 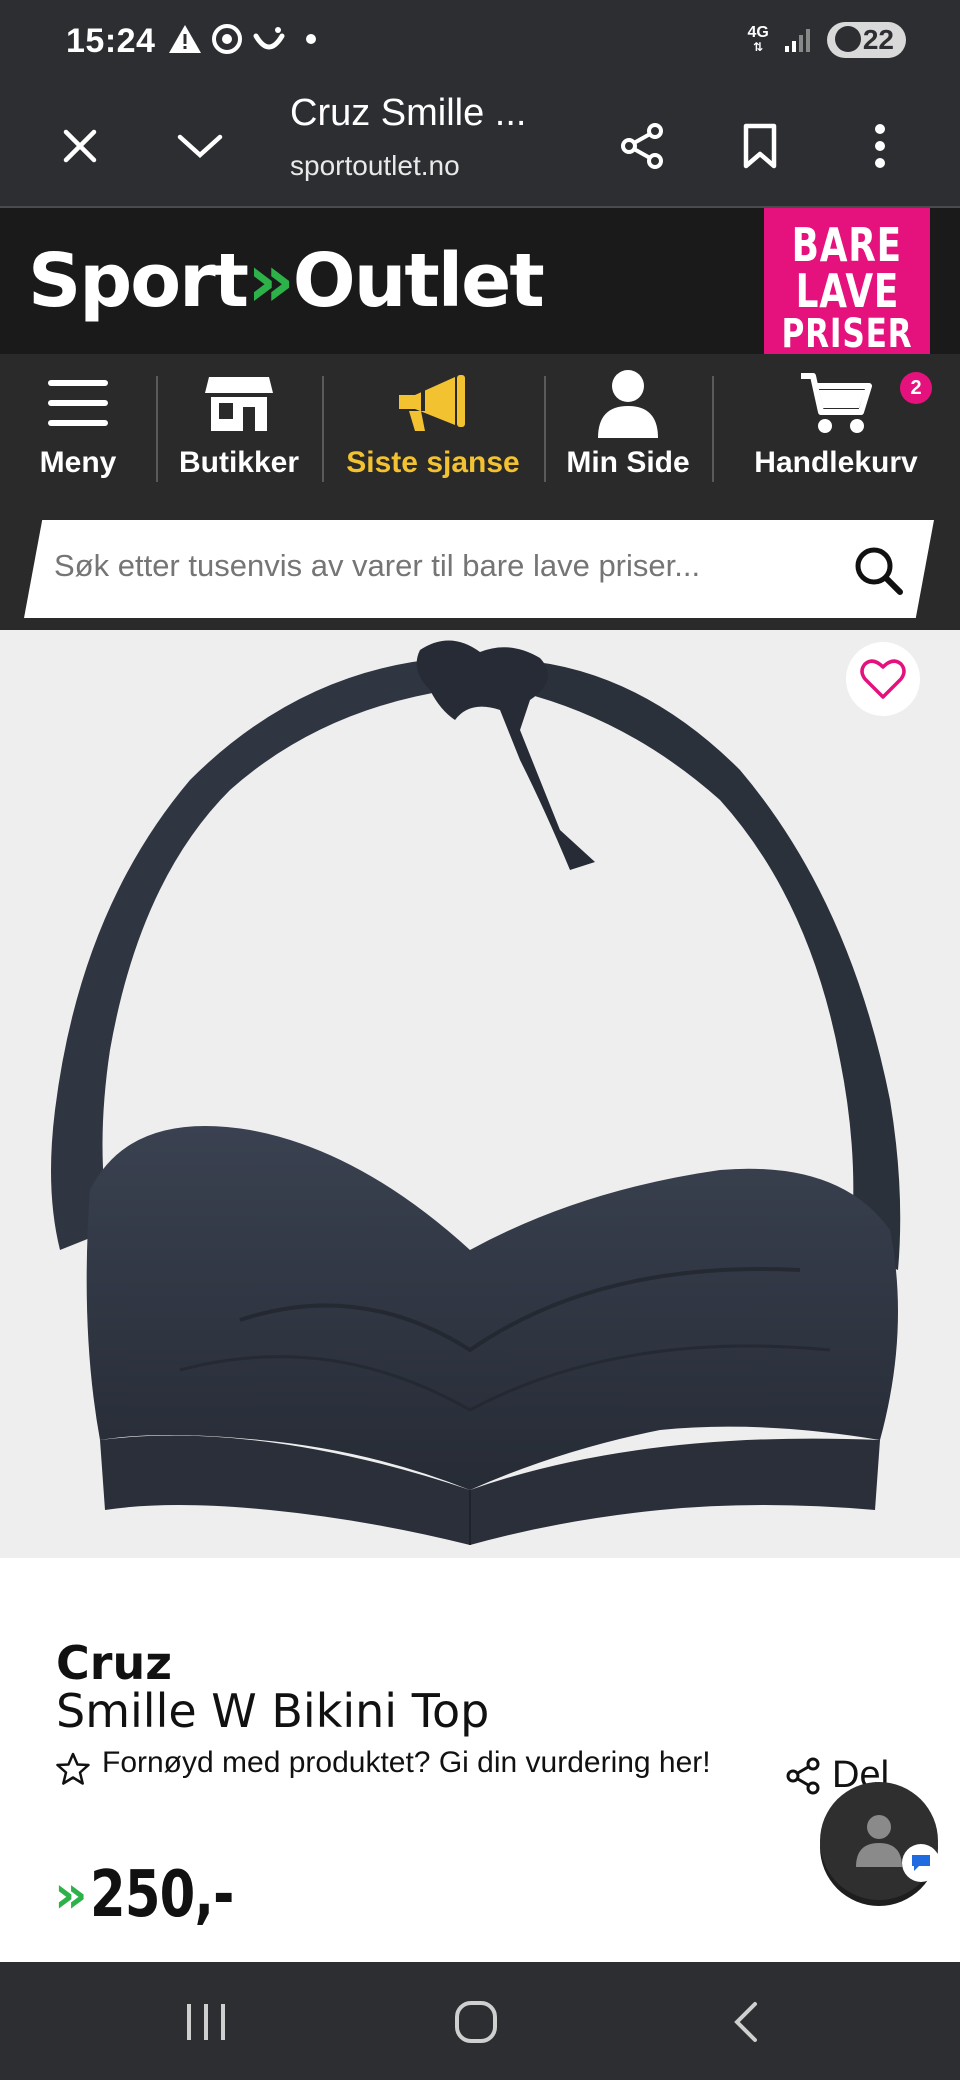 What do you see at coordinates (916, 388) in the screenshot?
I see `cart-count-badge: 2` at bounding box center [916, 388].